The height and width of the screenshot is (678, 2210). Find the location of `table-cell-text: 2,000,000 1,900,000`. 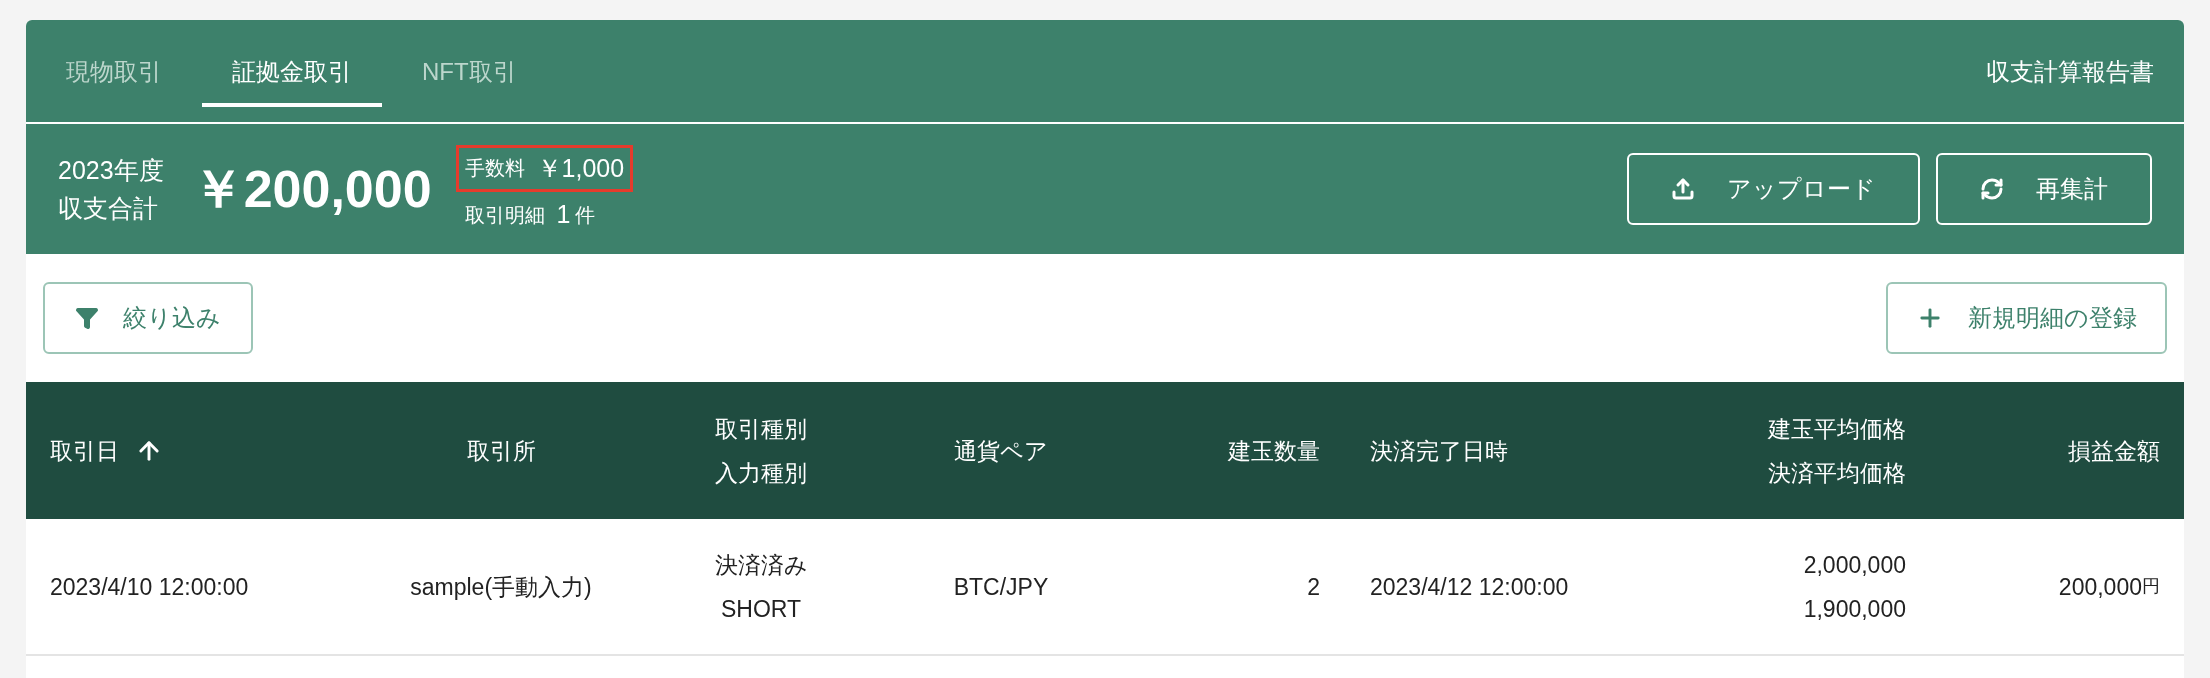

table-cell-text: 2,000,000 1,900,000 is located at coordinates (1854, 587).